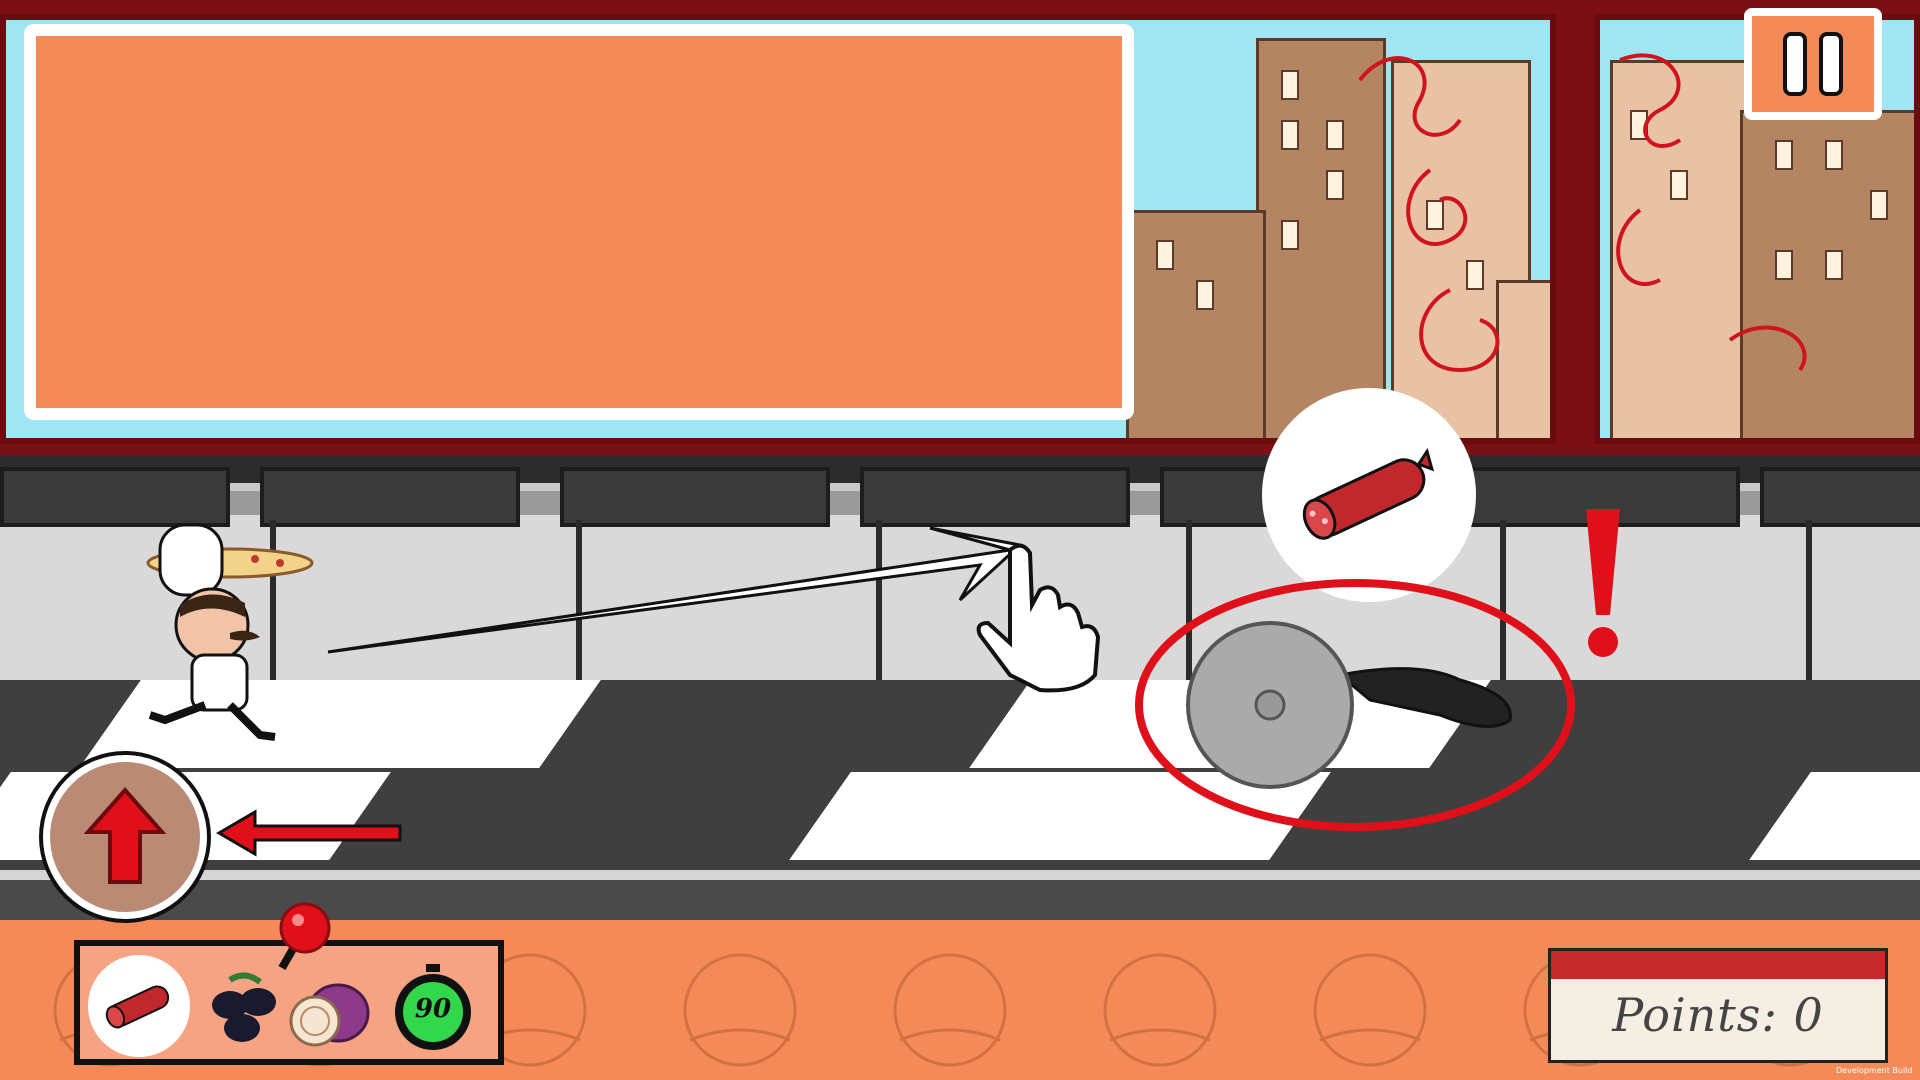 The width and height of the screenshot is (1920, 1080). I want to click on timer-value: 90, so click(433, 1009).